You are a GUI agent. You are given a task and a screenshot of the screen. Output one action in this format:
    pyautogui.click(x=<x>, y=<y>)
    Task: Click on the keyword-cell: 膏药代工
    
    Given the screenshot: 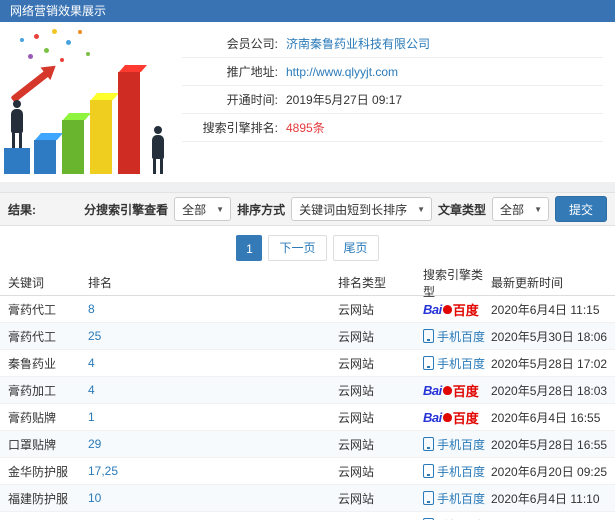 What is the action you would take?
    pyautogui.click(x=32, y=336)
    